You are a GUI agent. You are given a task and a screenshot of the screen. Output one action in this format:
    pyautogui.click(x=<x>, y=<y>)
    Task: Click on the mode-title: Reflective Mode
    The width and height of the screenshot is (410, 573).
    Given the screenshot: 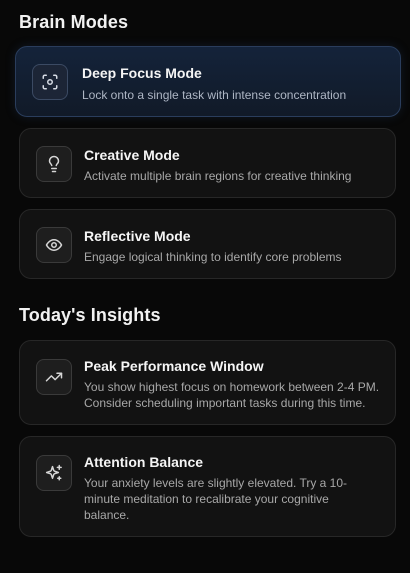 What is the action you would take?
    pyautogui.click(x=137, y=236)
    